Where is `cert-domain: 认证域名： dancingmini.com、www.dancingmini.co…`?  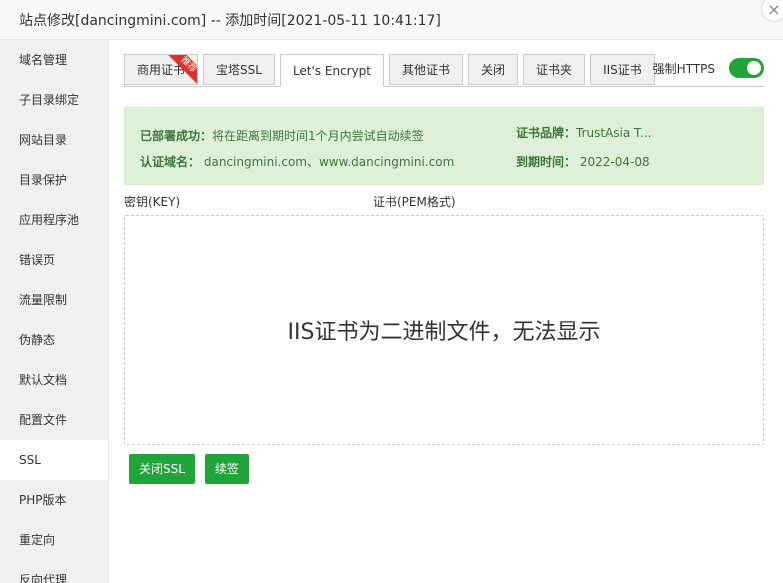
cert-domain: 认证域名： dancingmini.com、www.dancingmini.co… is located at coordinates (297, 161).